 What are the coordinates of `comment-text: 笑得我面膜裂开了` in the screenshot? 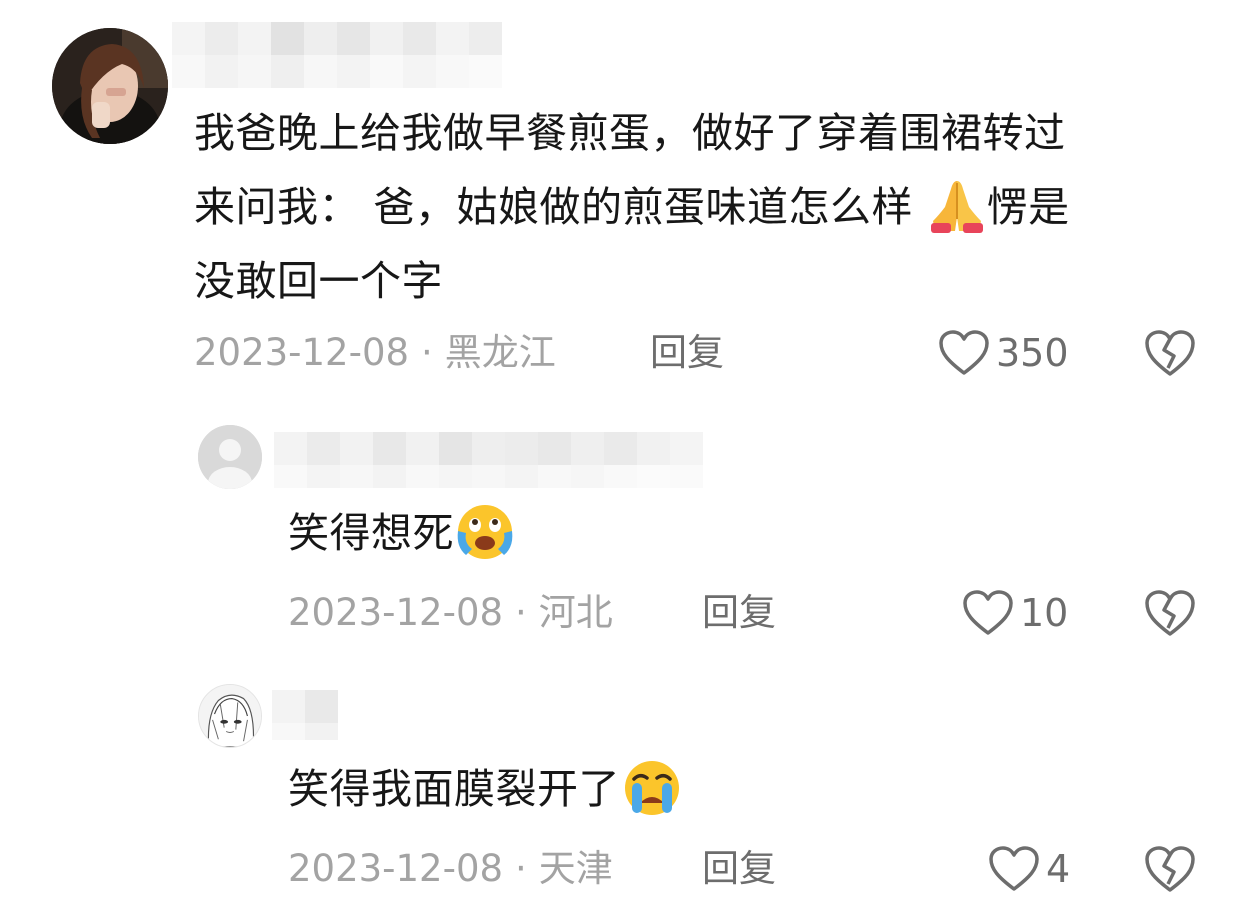 It's located at (454, 789).